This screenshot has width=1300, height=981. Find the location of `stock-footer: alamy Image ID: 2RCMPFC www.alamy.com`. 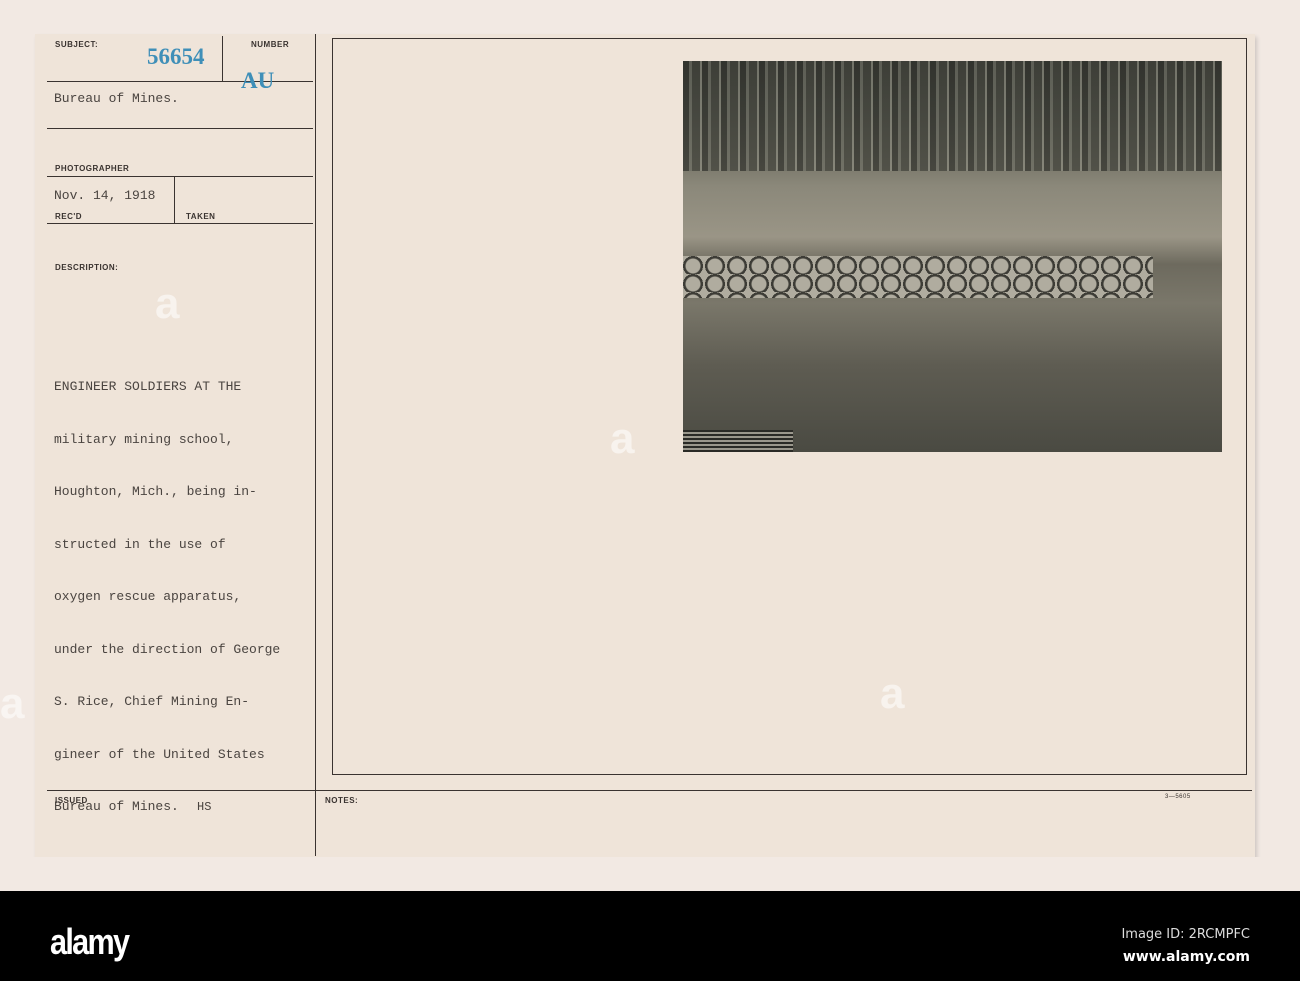

stock-footer: alamy Image ID: 2RCMPFC www.alamy.com is located at coordinates (650, 936).